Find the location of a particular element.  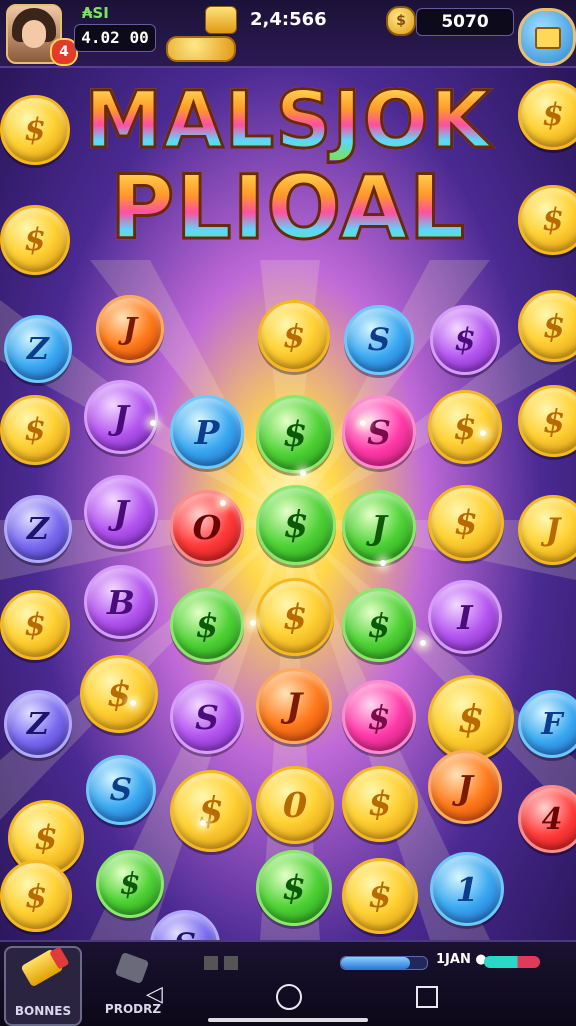

coin-tile: B is located at coordinates (121, 602).